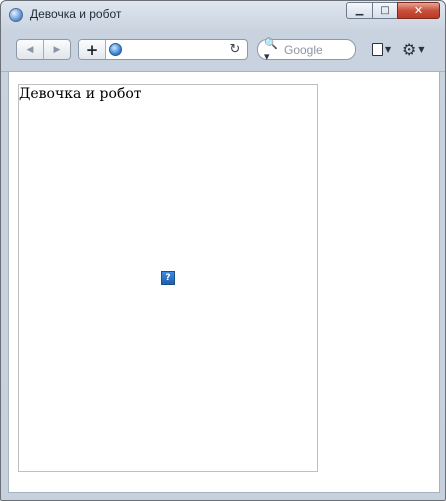 The height and width of the screenshot is (501, 446). I want to click on minimize-button: ▁, so click(359, 10).